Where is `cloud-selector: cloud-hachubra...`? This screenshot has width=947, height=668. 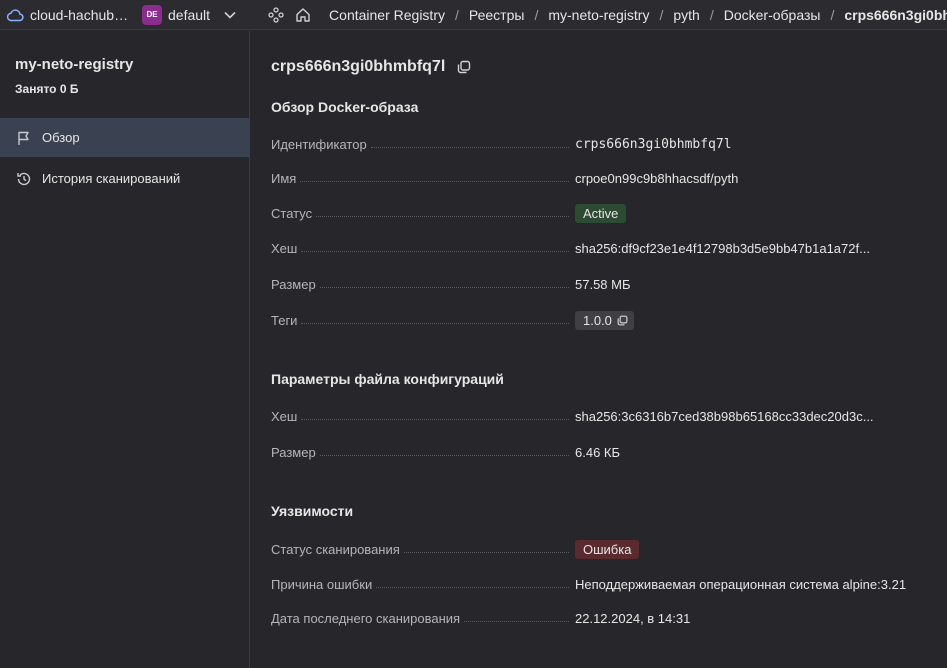 cloud-selector: cloud-hachubra... is located at coordinates (66, 14).